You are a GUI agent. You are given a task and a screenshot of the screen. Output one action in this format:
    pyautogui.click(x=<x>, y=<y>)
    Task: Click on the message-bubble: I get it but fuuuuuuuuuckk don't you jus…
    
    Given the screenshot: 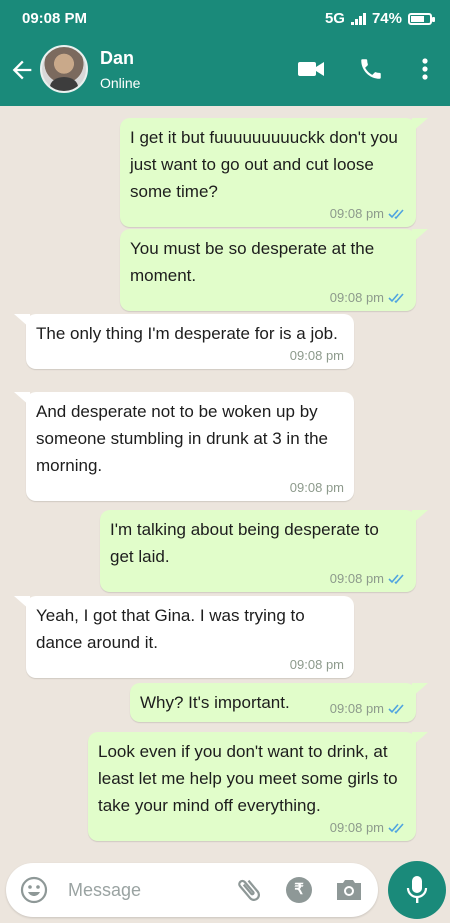 What is the action you would take?
    pyautogui.click(x=274, y=172)
    